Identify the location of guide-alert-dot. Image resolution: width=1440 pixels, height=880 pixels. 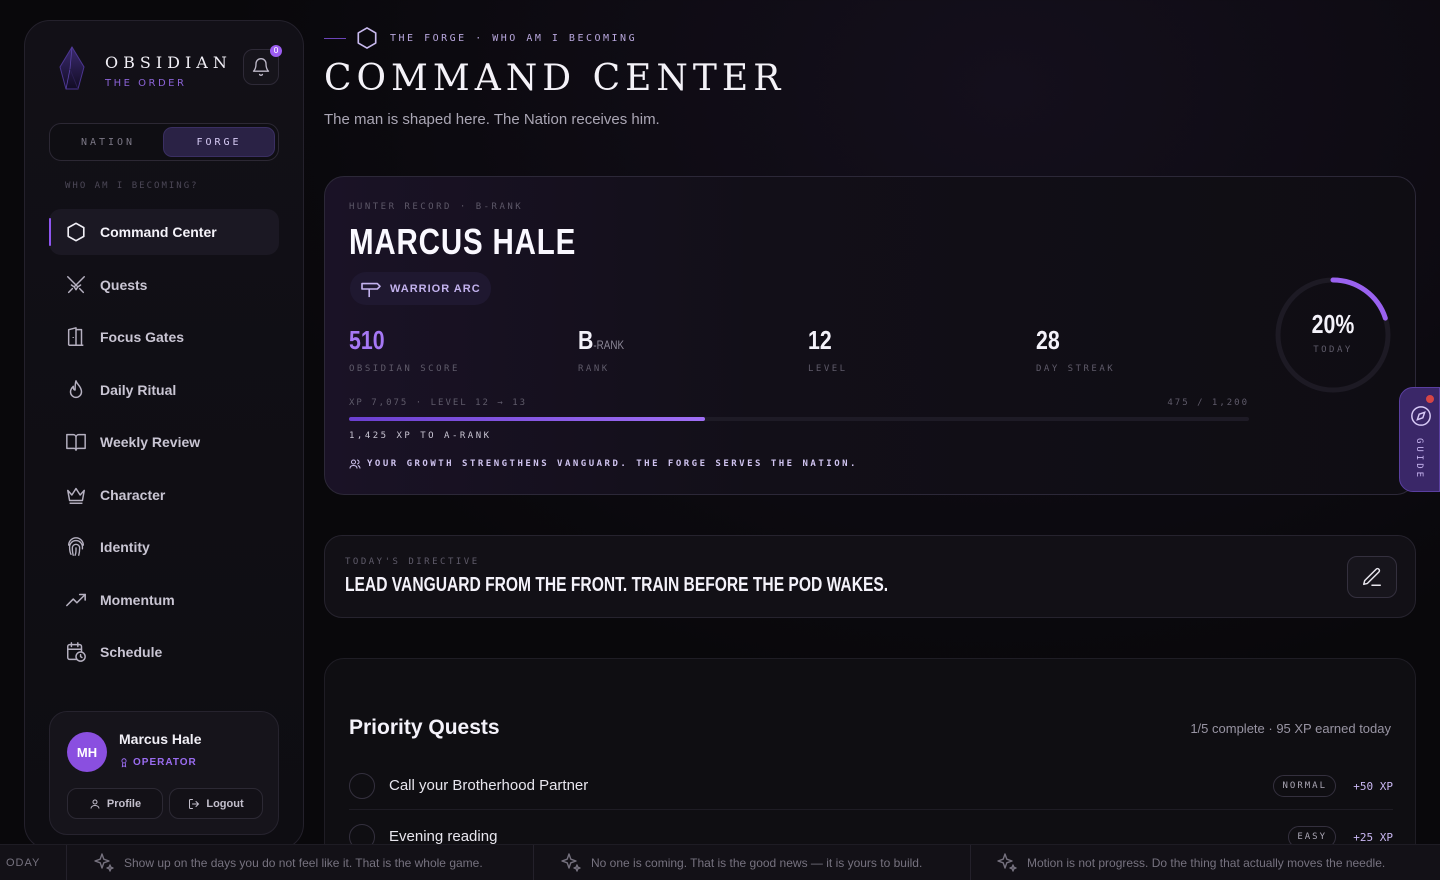
(1430, 399).